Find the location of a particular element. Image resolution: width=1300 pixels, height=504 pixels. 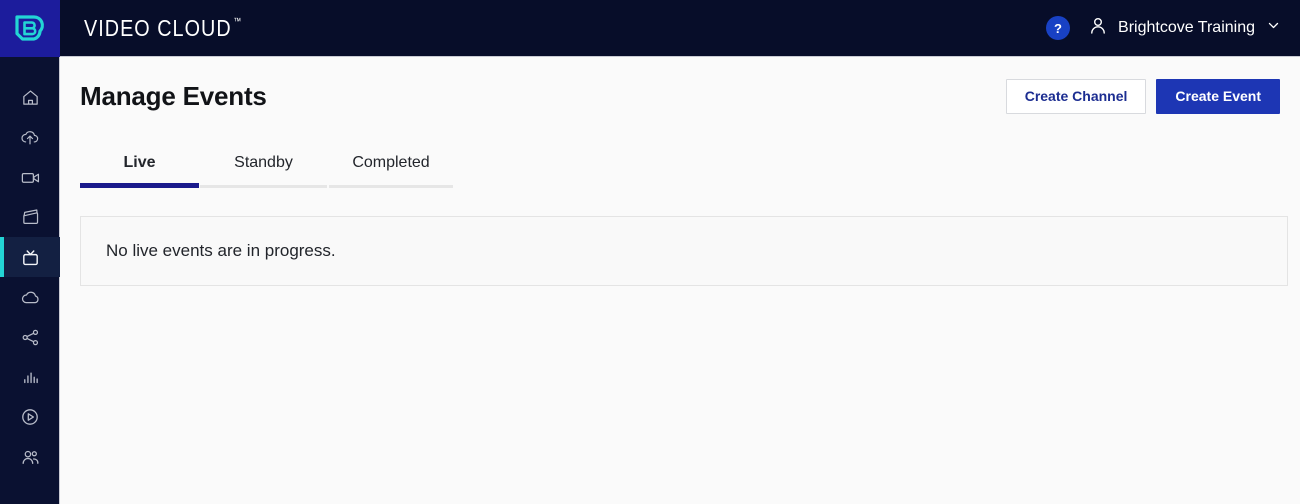

page-actions: Create Channel Create Event is located at coordinates (1142, 96).